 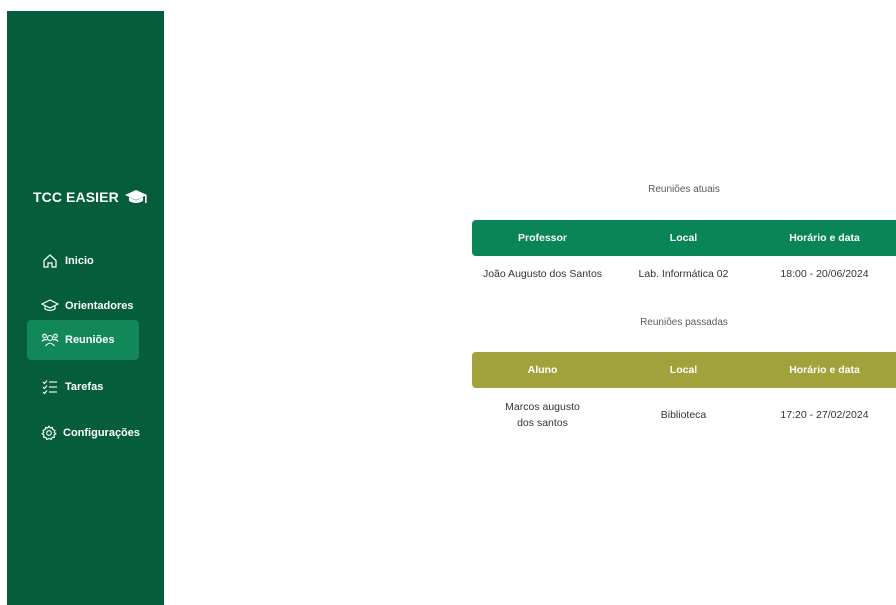 I want to click on nav-item-label: Tarefas, so click(x=84, y=387).